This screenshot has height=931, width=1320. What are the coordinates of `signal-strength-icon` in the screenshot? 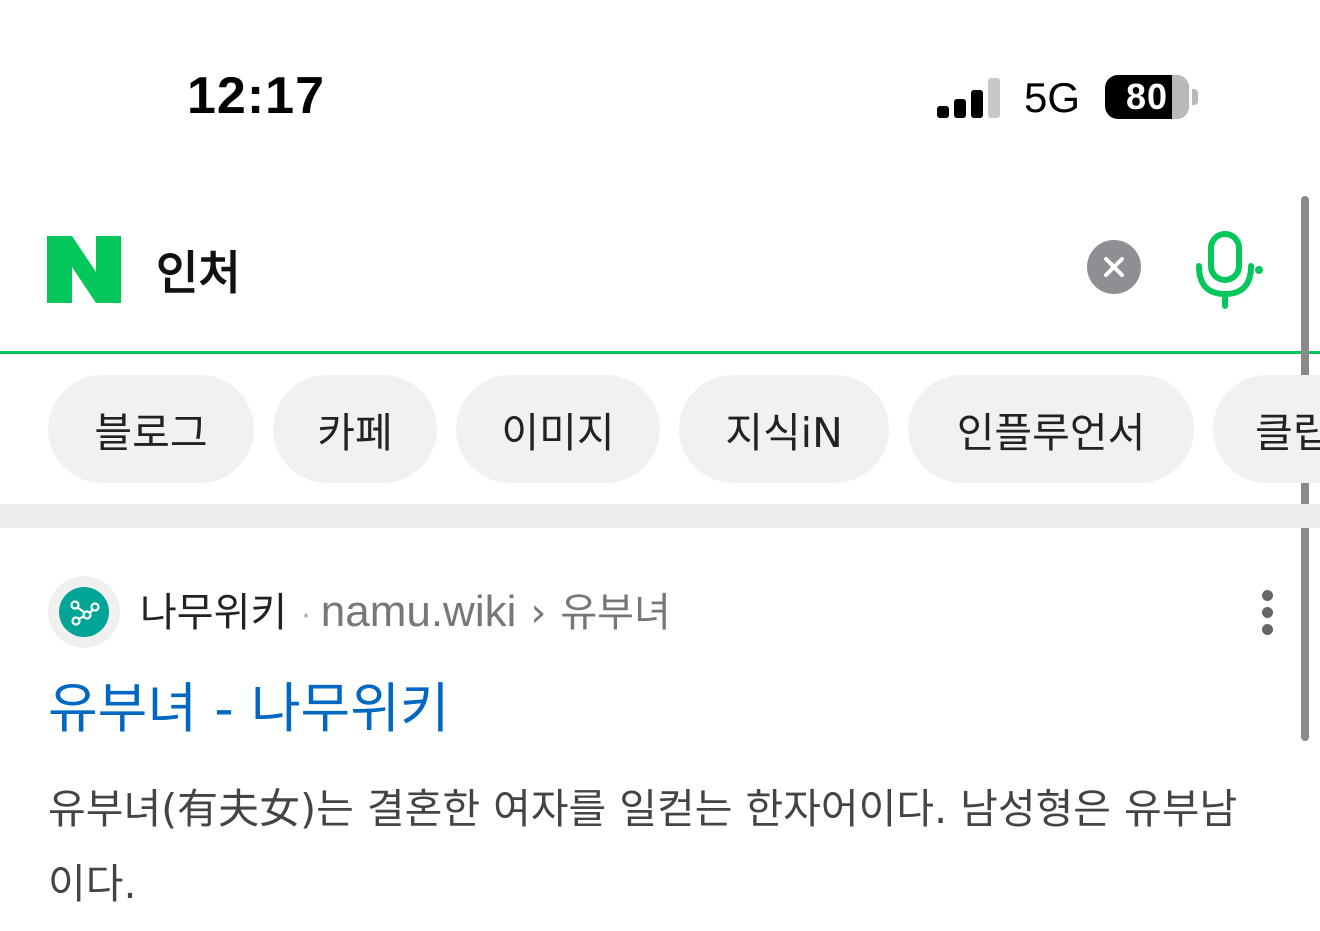 It's located at (970, 97).